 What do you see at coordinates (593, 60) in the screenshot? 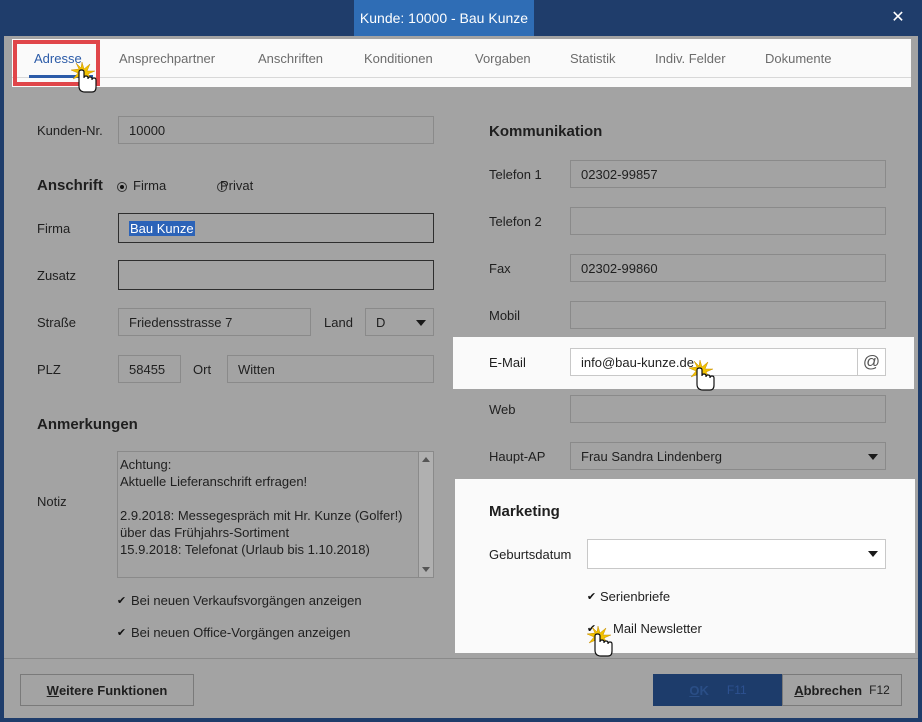
I see `tab-statistik: Statistik` at bounding box center [593, 60].